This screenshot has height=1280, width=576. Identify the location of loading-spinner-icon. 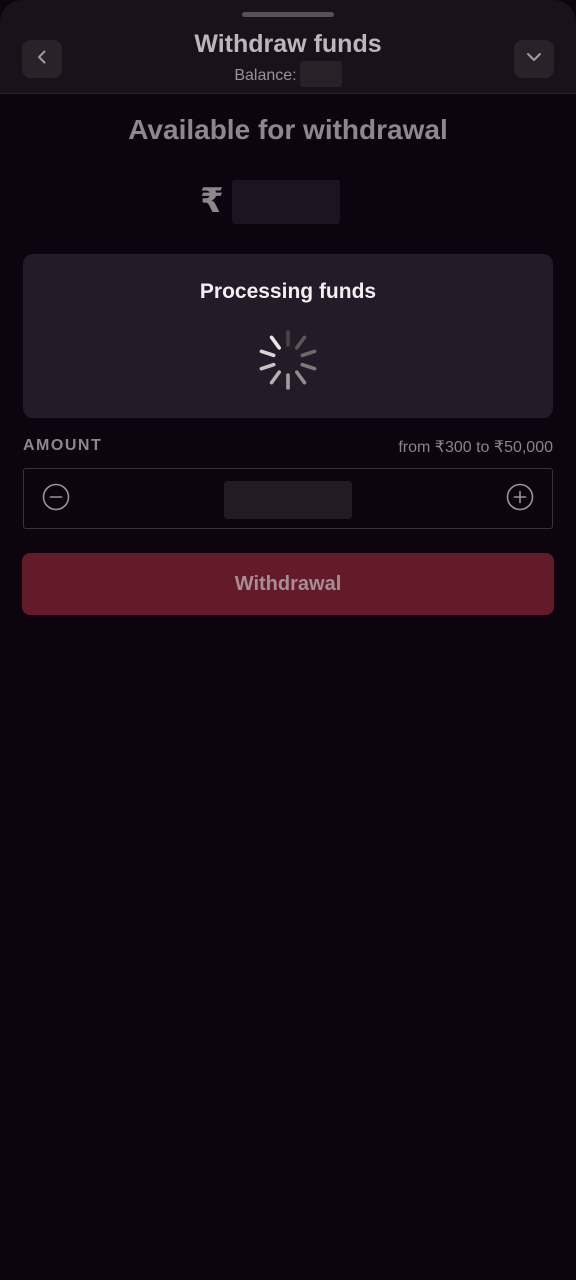
(288, 360).